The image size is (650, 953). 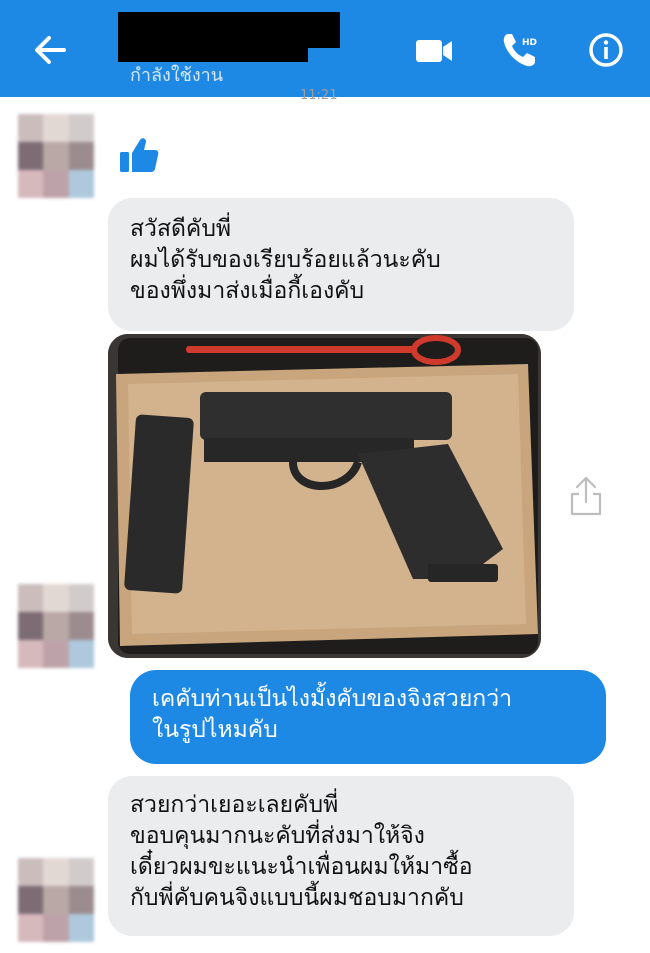 I want to click on phone-hd-icon: HD, so click(x=520, y=50).